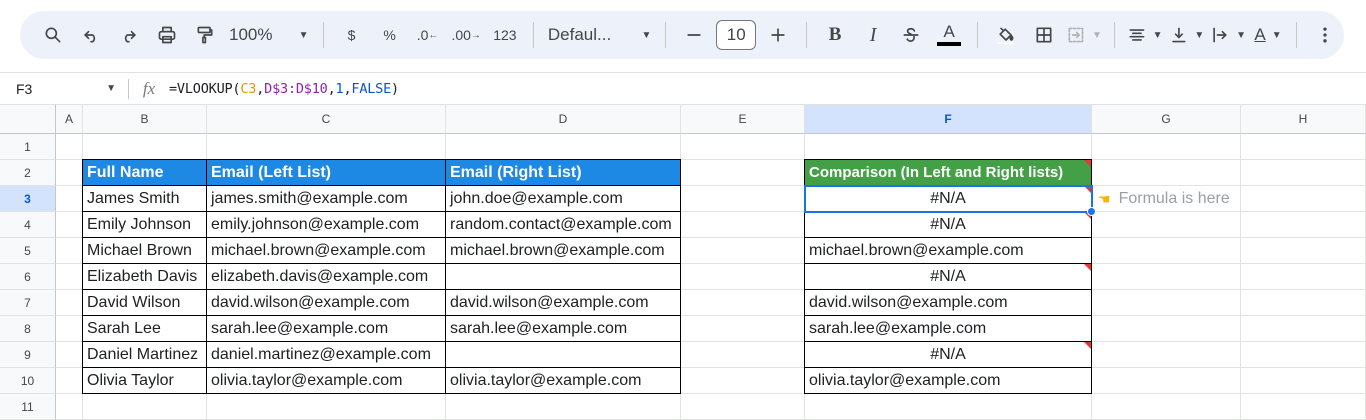 This screenshot has height=420, width=1366. What do you see at coordinates (1268, 35) in the screenshot?
I see `text-rotation-button: A ▼` at bounding box center [1268, 35].